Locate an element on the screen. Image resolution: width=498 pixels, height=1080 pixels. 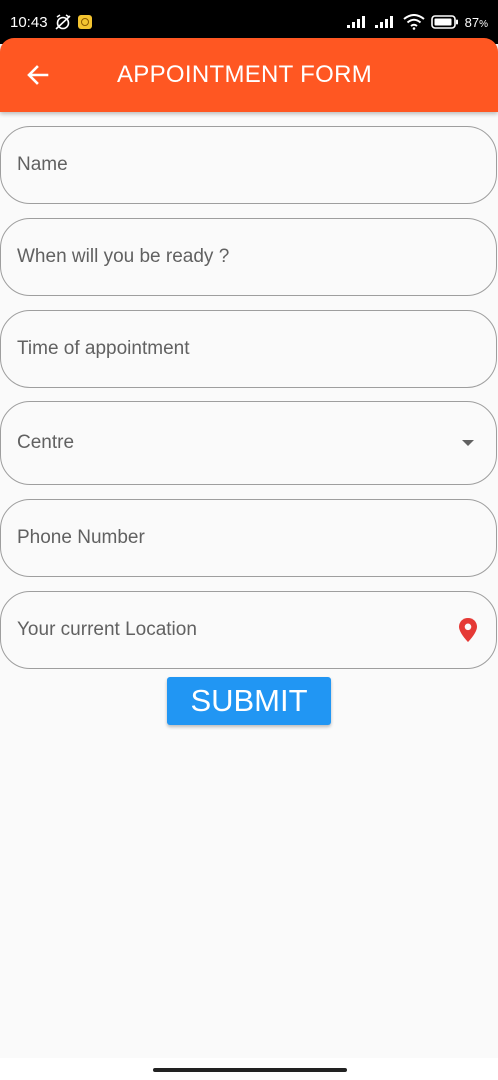
dropdown-arrow-icon is located at coordinates (468, 443).